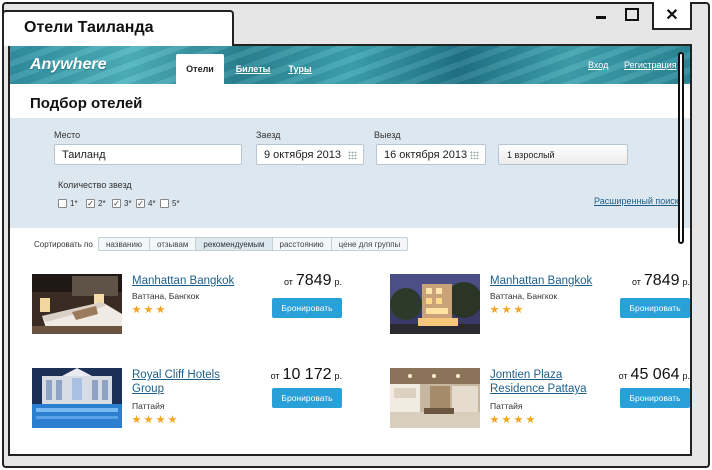 The width and height of the screenshot is (712, 470). Describe the element at coordinates (306, 375) in the screenshot. I see `hotel-price: от 10 172 р.` at that location.